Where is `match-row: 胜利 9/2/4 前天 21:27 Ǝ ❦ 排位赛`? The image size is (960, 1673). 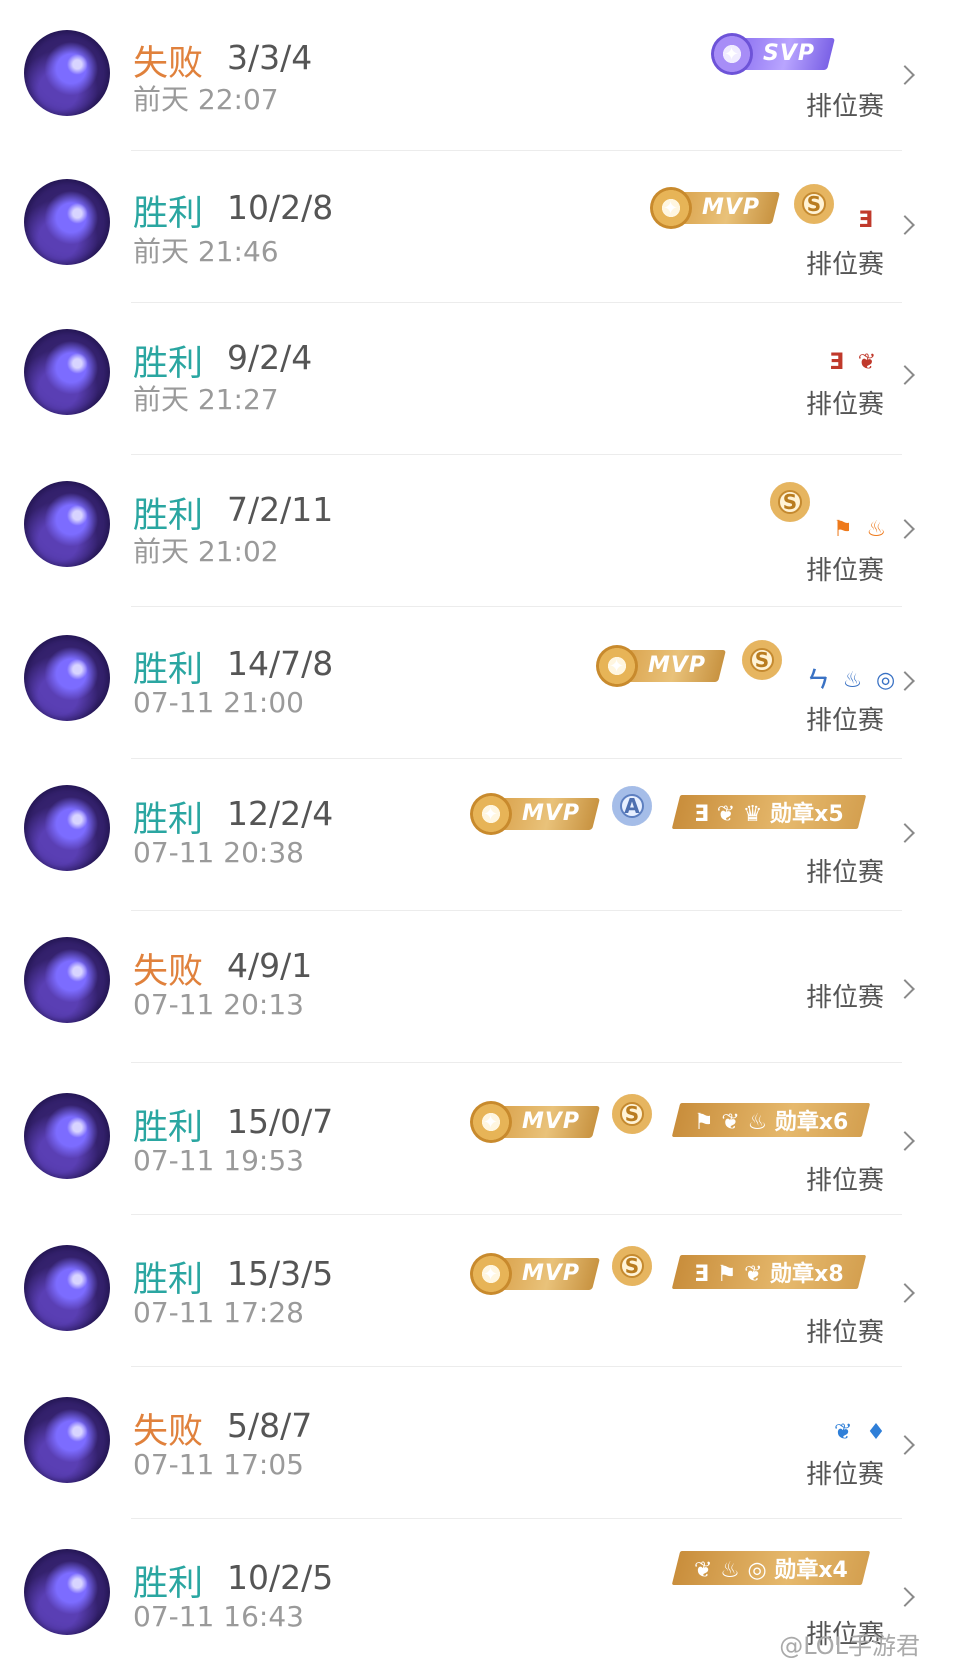
match-row: 胜利 9/2/4 前天 21:27 Ǝ ❦ 排位赛 is located at coordinates (480, 380).